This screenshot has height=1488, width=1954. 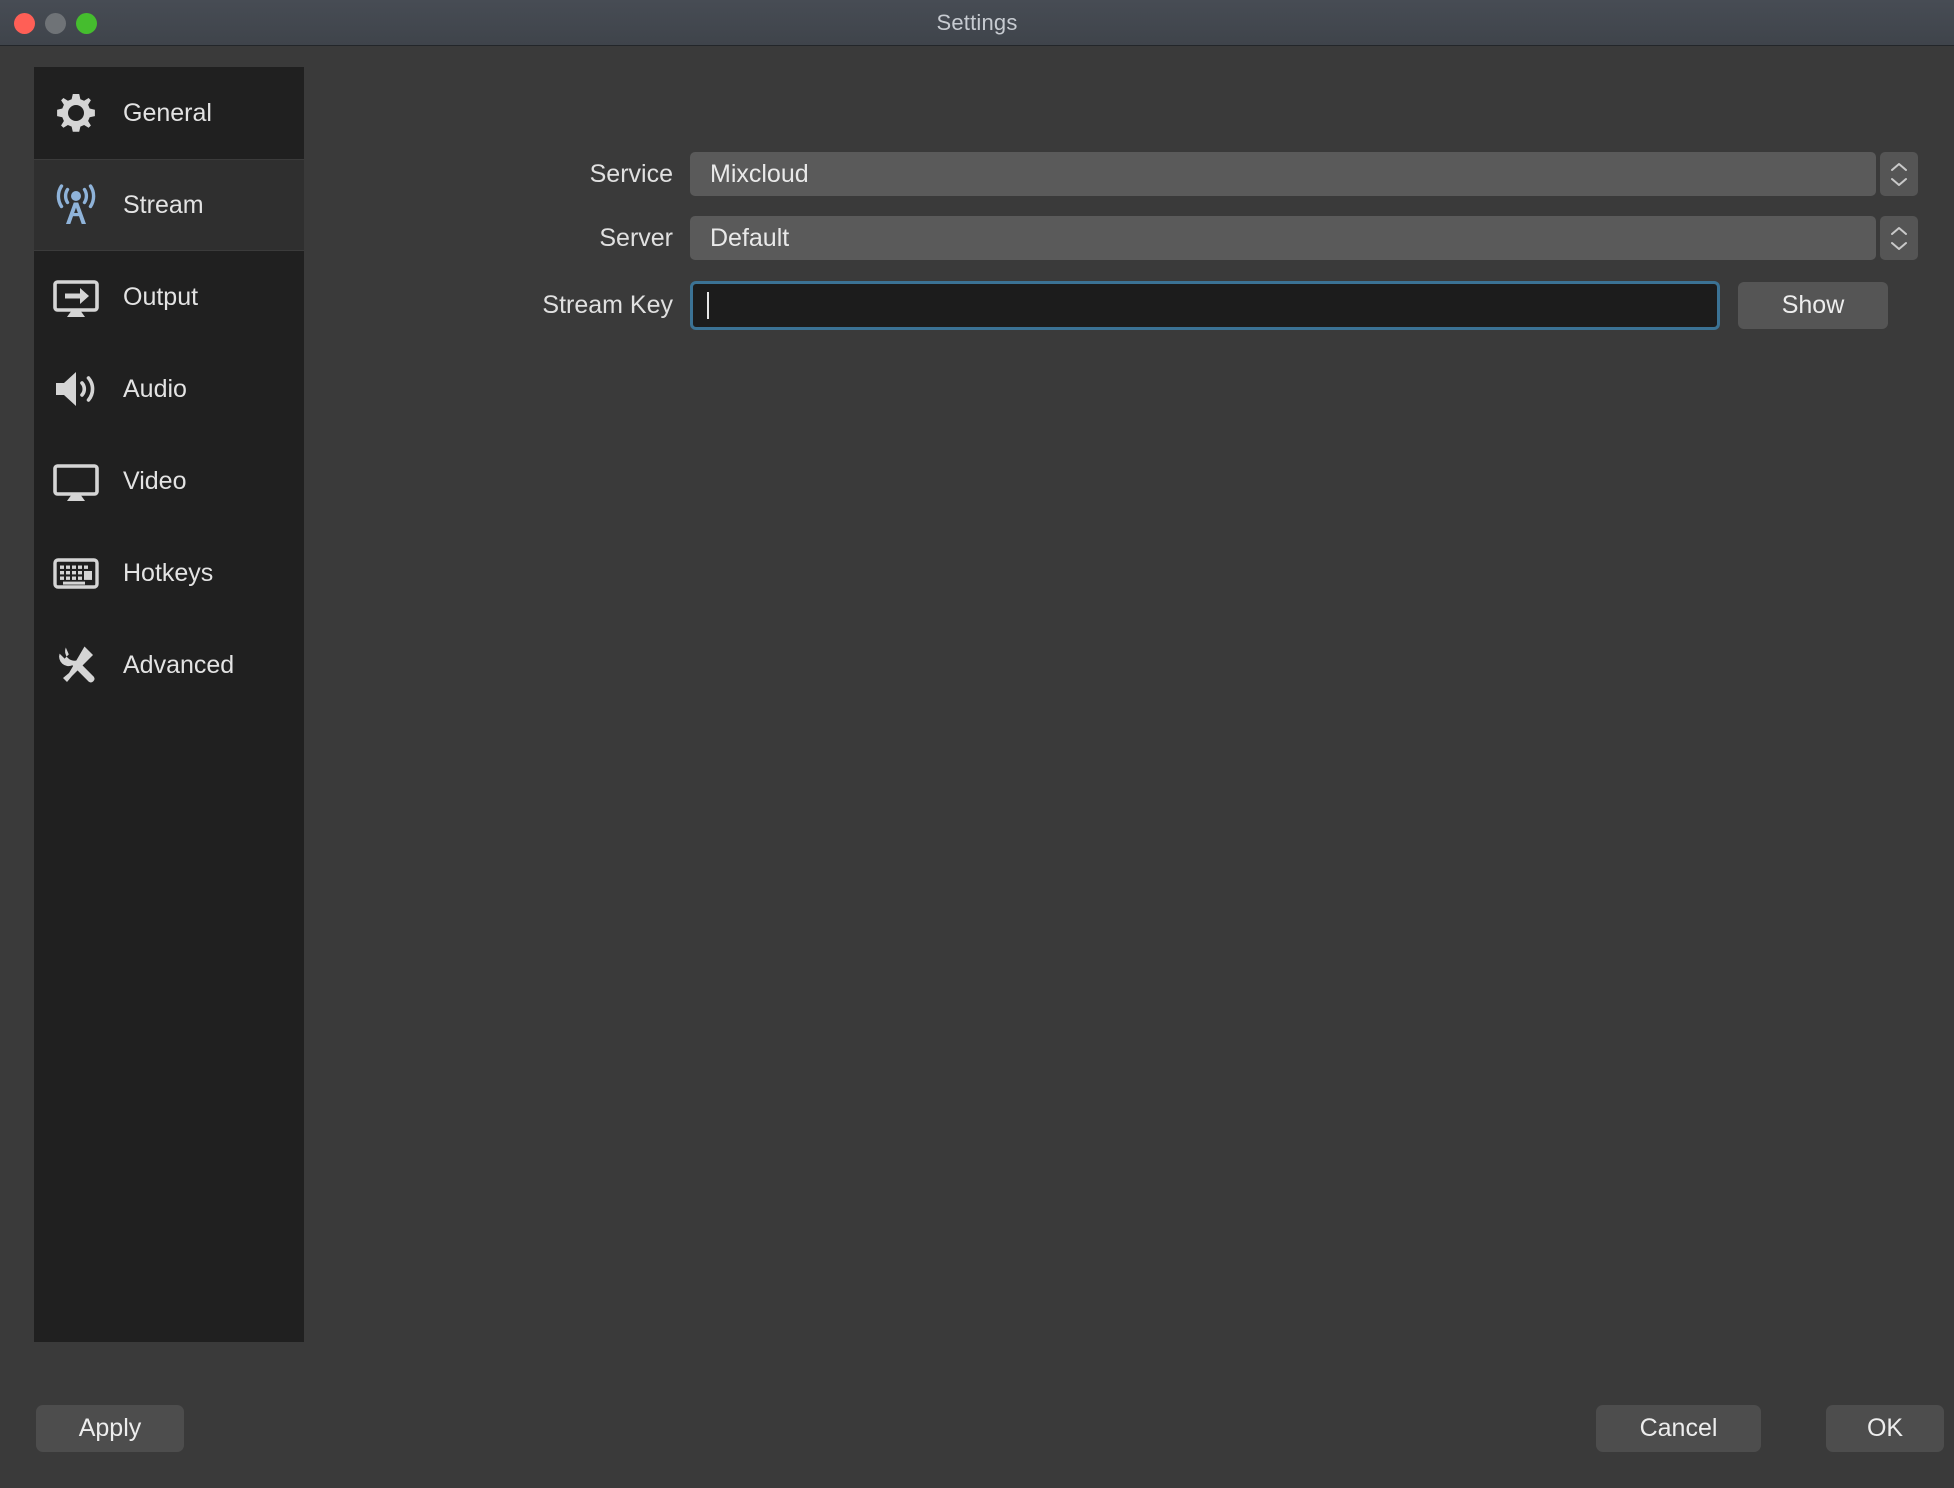 What do you see at coordinates (708, 305) in the screenshot?
I see `text-caret` at bounding box center [708, 305].